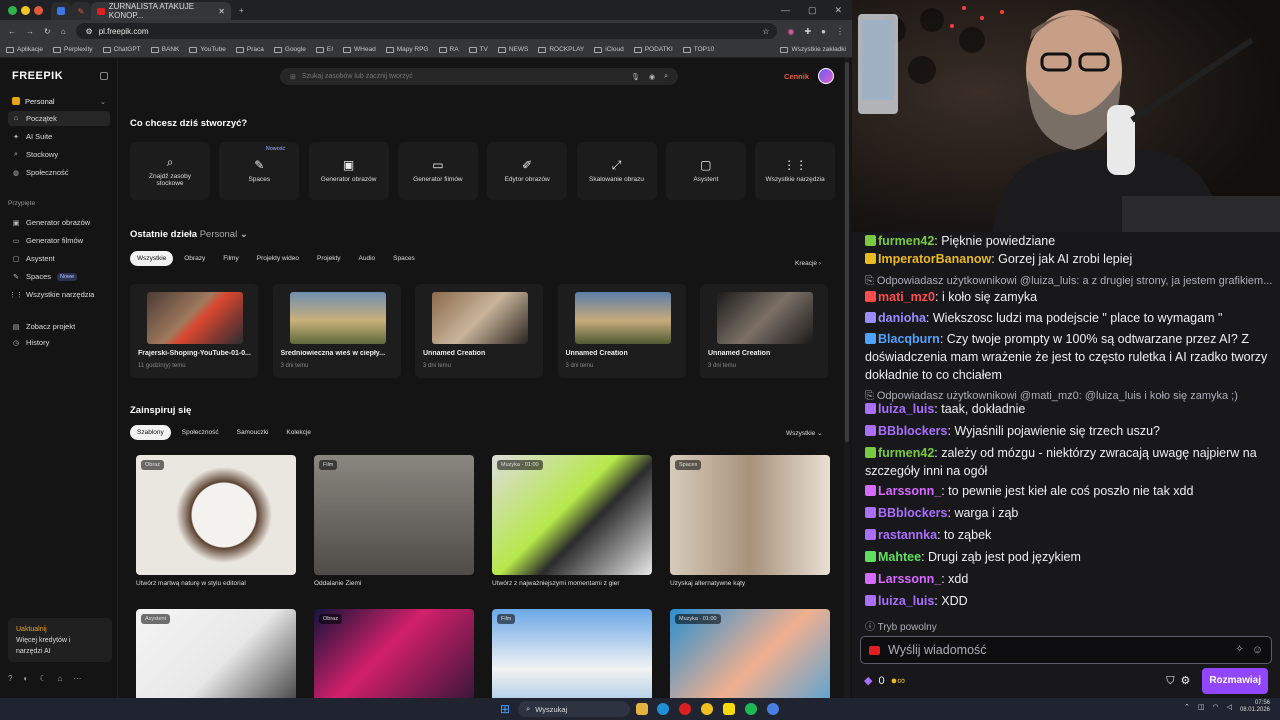 This screenshot has width=1280, height=720. What do you see at coordinates (527, 171) in the screenshot?
I see `tool-card: ✐ Edytor obrazów` at bounding box center [527, 171].